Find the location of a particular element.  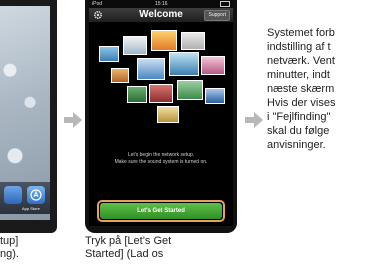

instruction-line: skal du følge is located at coordinates (298, 131).